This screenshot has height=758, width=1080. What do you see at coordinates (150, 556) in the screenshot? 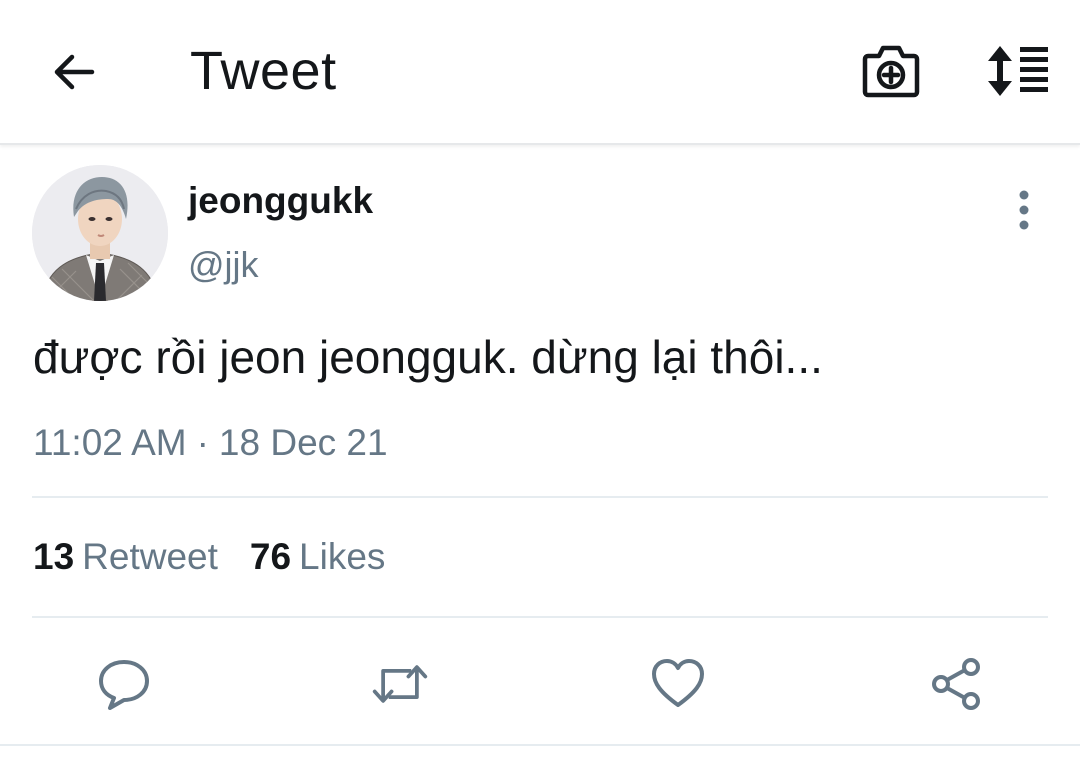
I see `retweet-label: Retweet` at bounding box center [150, 556].